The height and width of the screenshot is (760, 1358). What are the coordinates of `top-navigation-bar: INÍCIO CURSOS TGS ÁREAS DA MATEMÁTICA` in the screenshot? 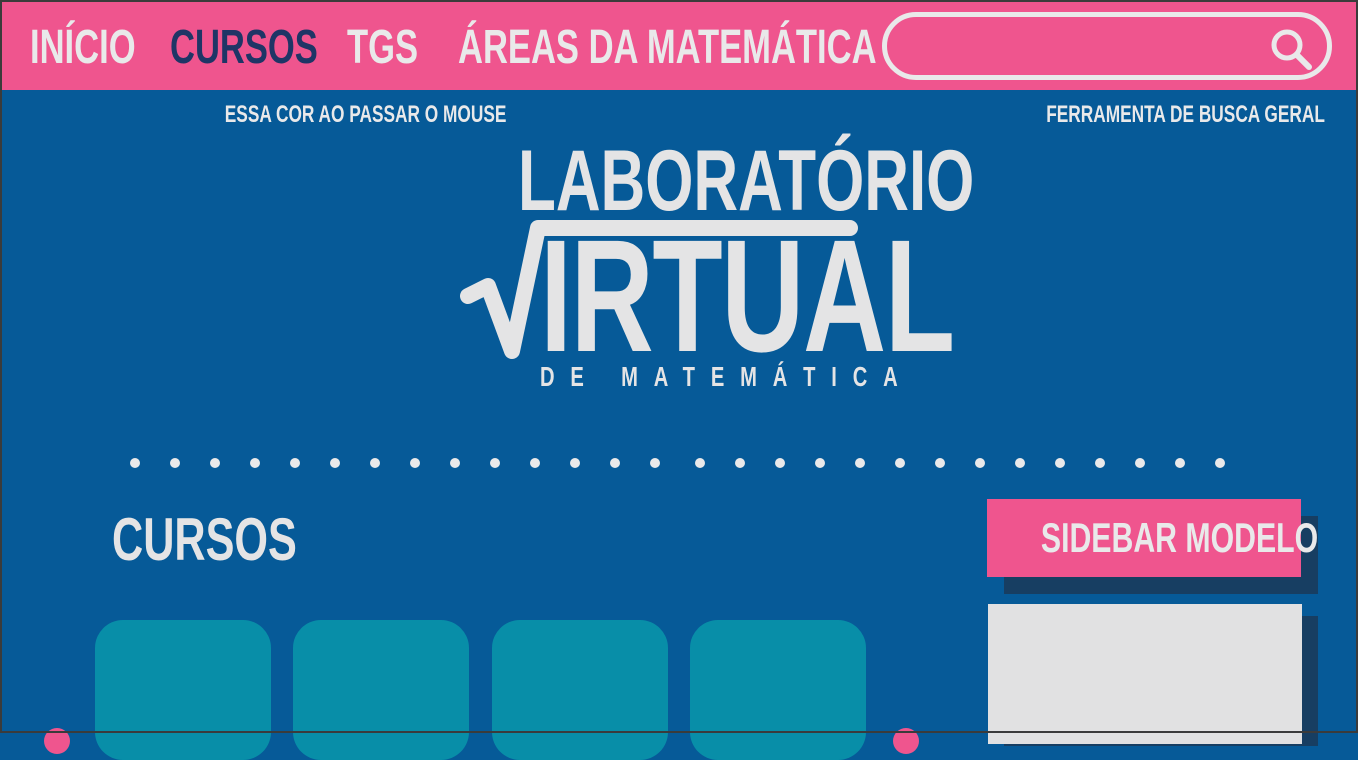 It's located at (679, 46).